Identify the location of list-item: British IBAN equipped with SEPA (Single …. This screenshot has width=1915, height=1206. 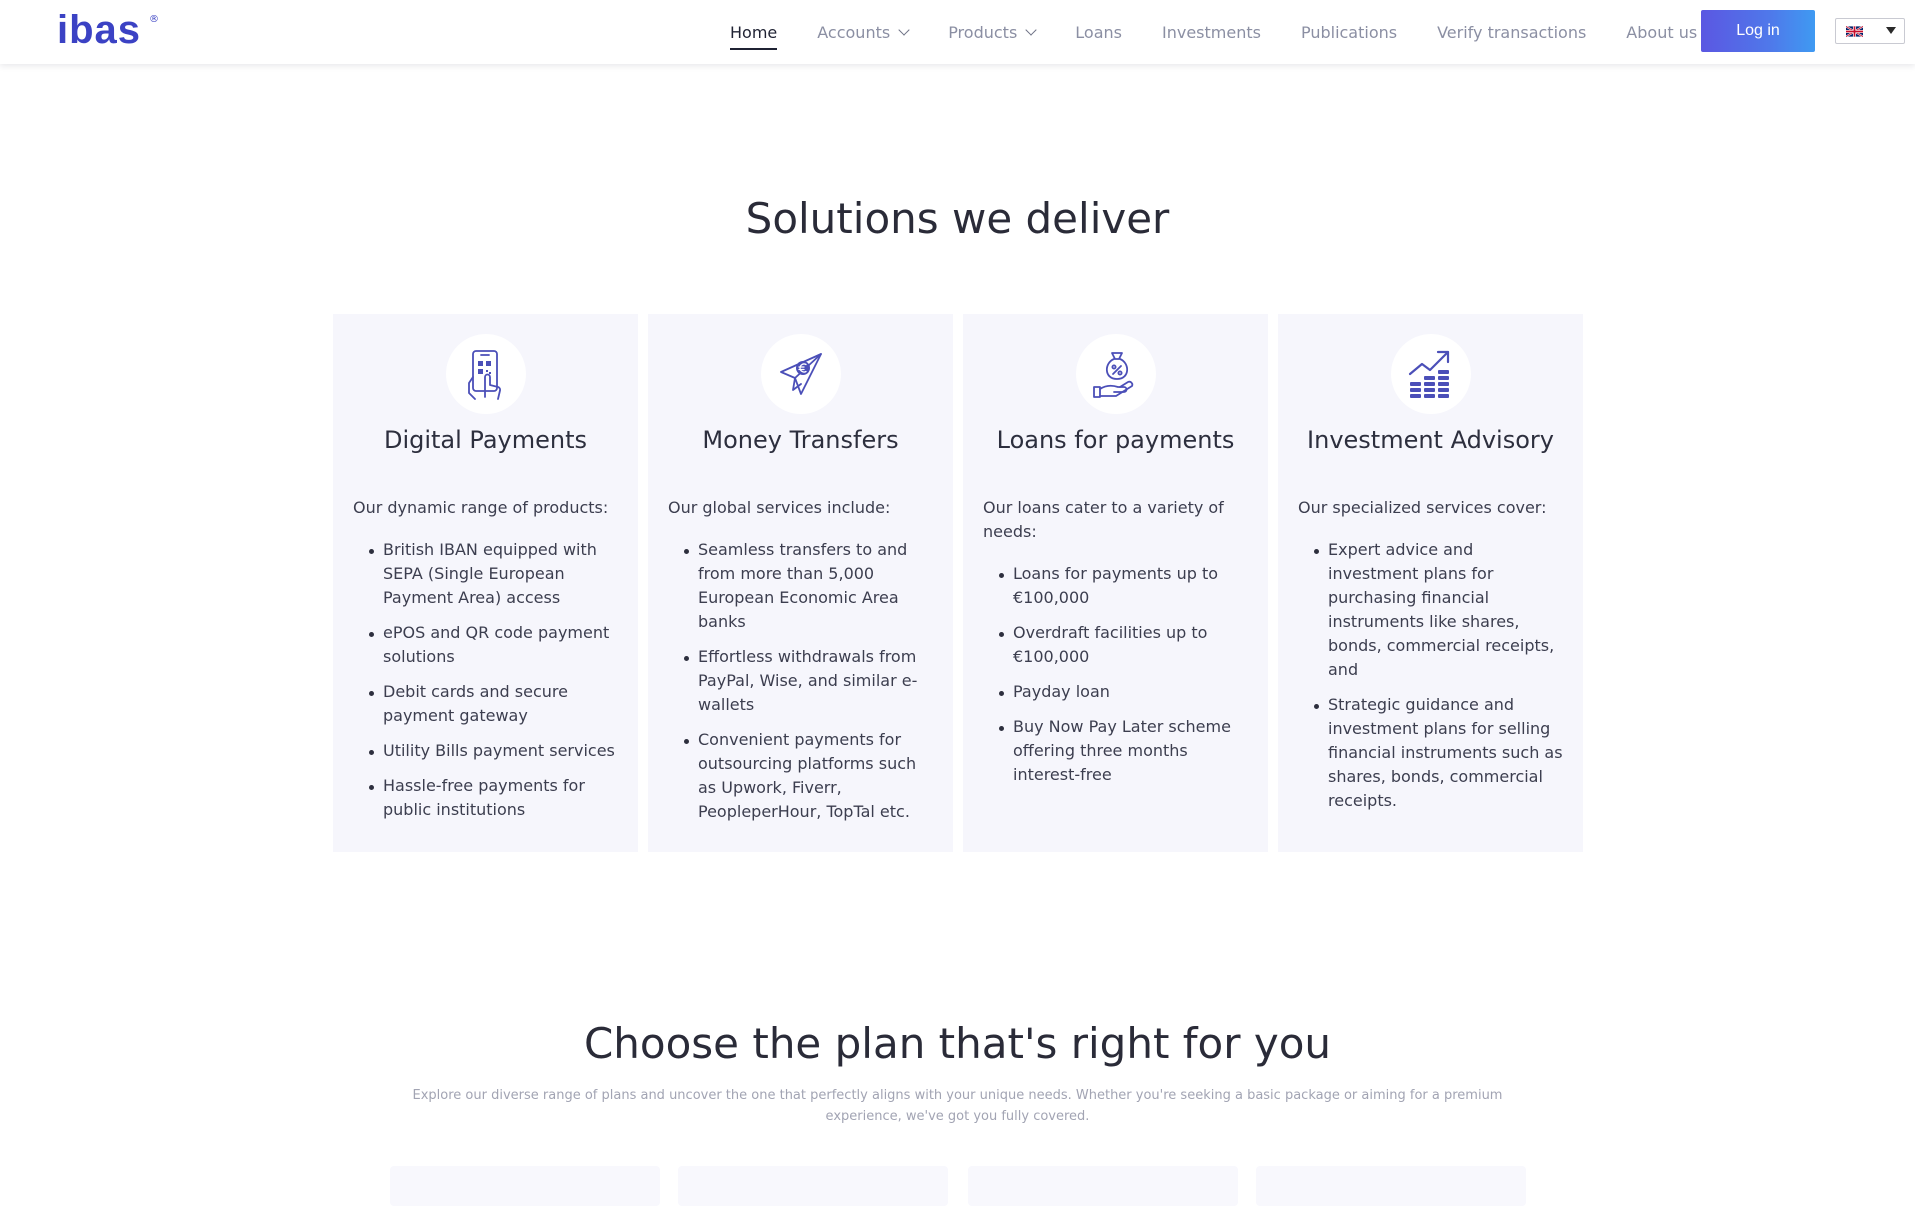
(493, 574).